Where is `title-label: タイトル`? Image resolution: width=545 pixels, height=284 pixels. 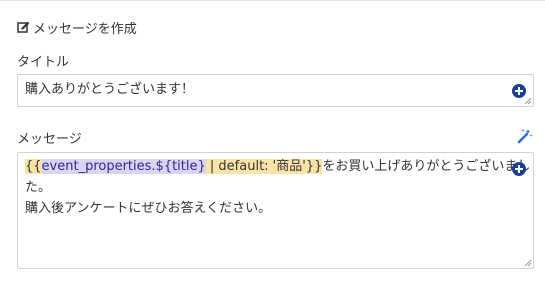 title-label: タイトル is located at coordinates (43, 62).